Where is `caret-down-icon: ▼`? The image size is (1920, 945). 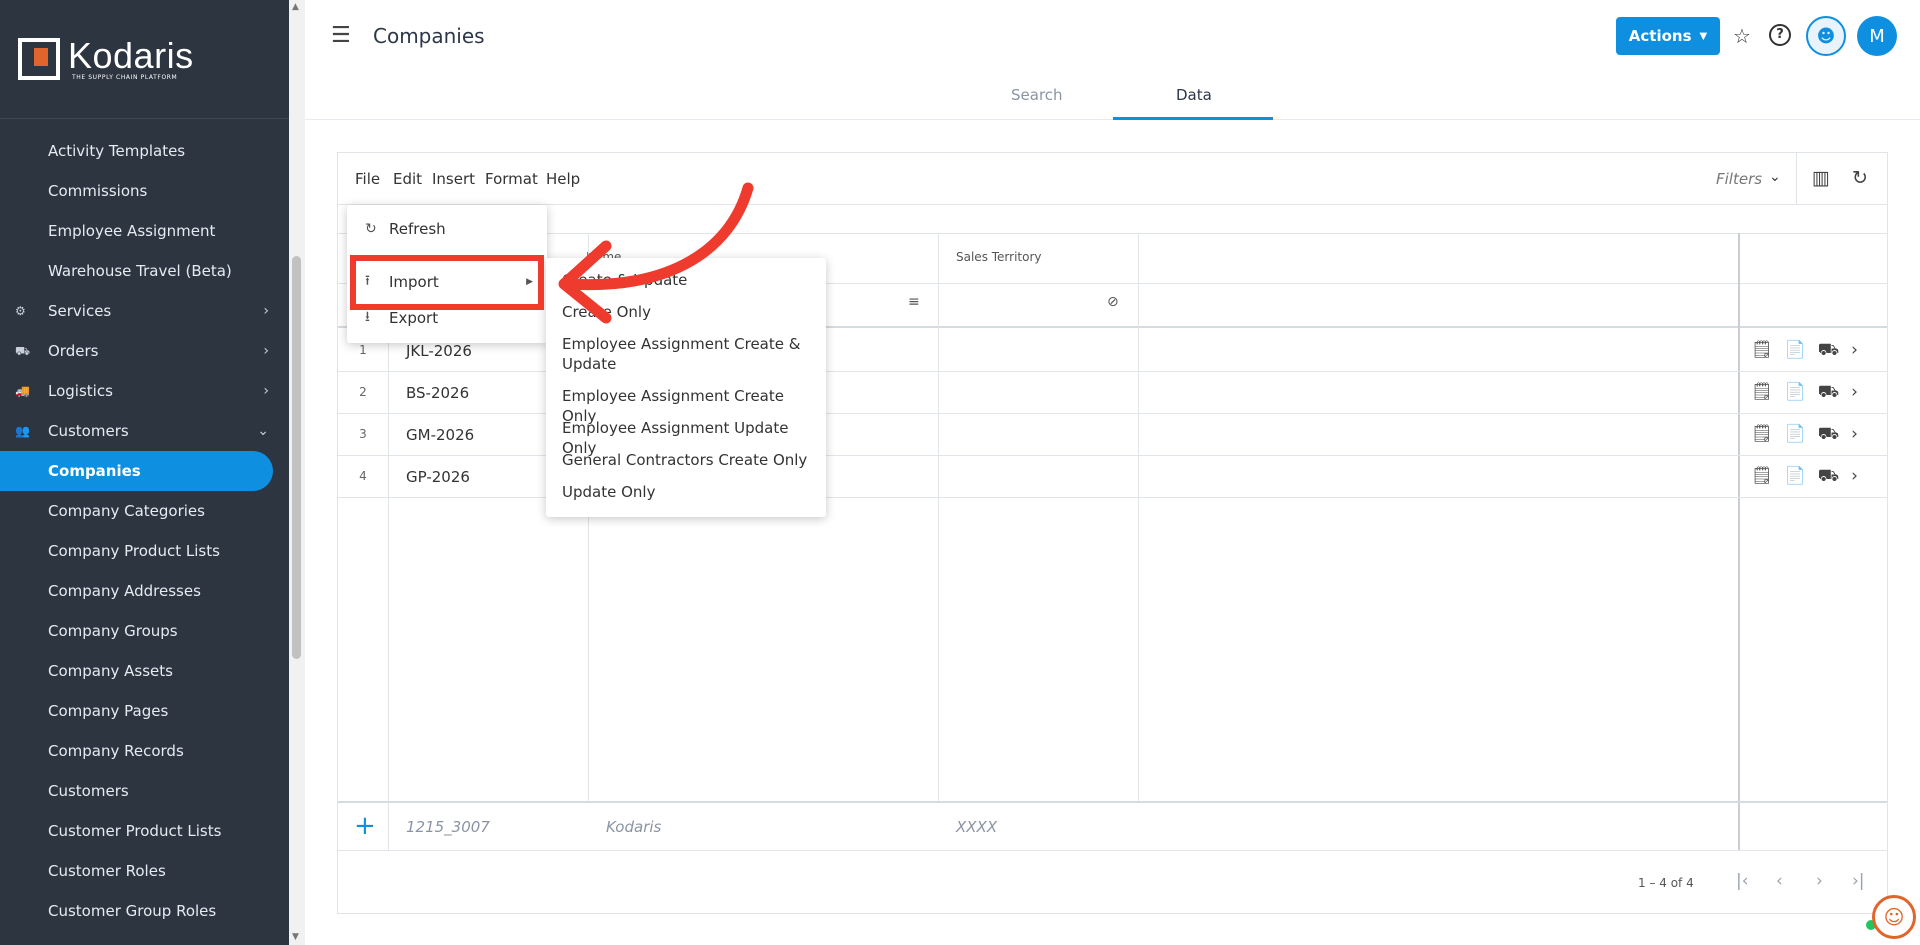
caret-down-icon: ▼ is located at coordinates (1703, 36).